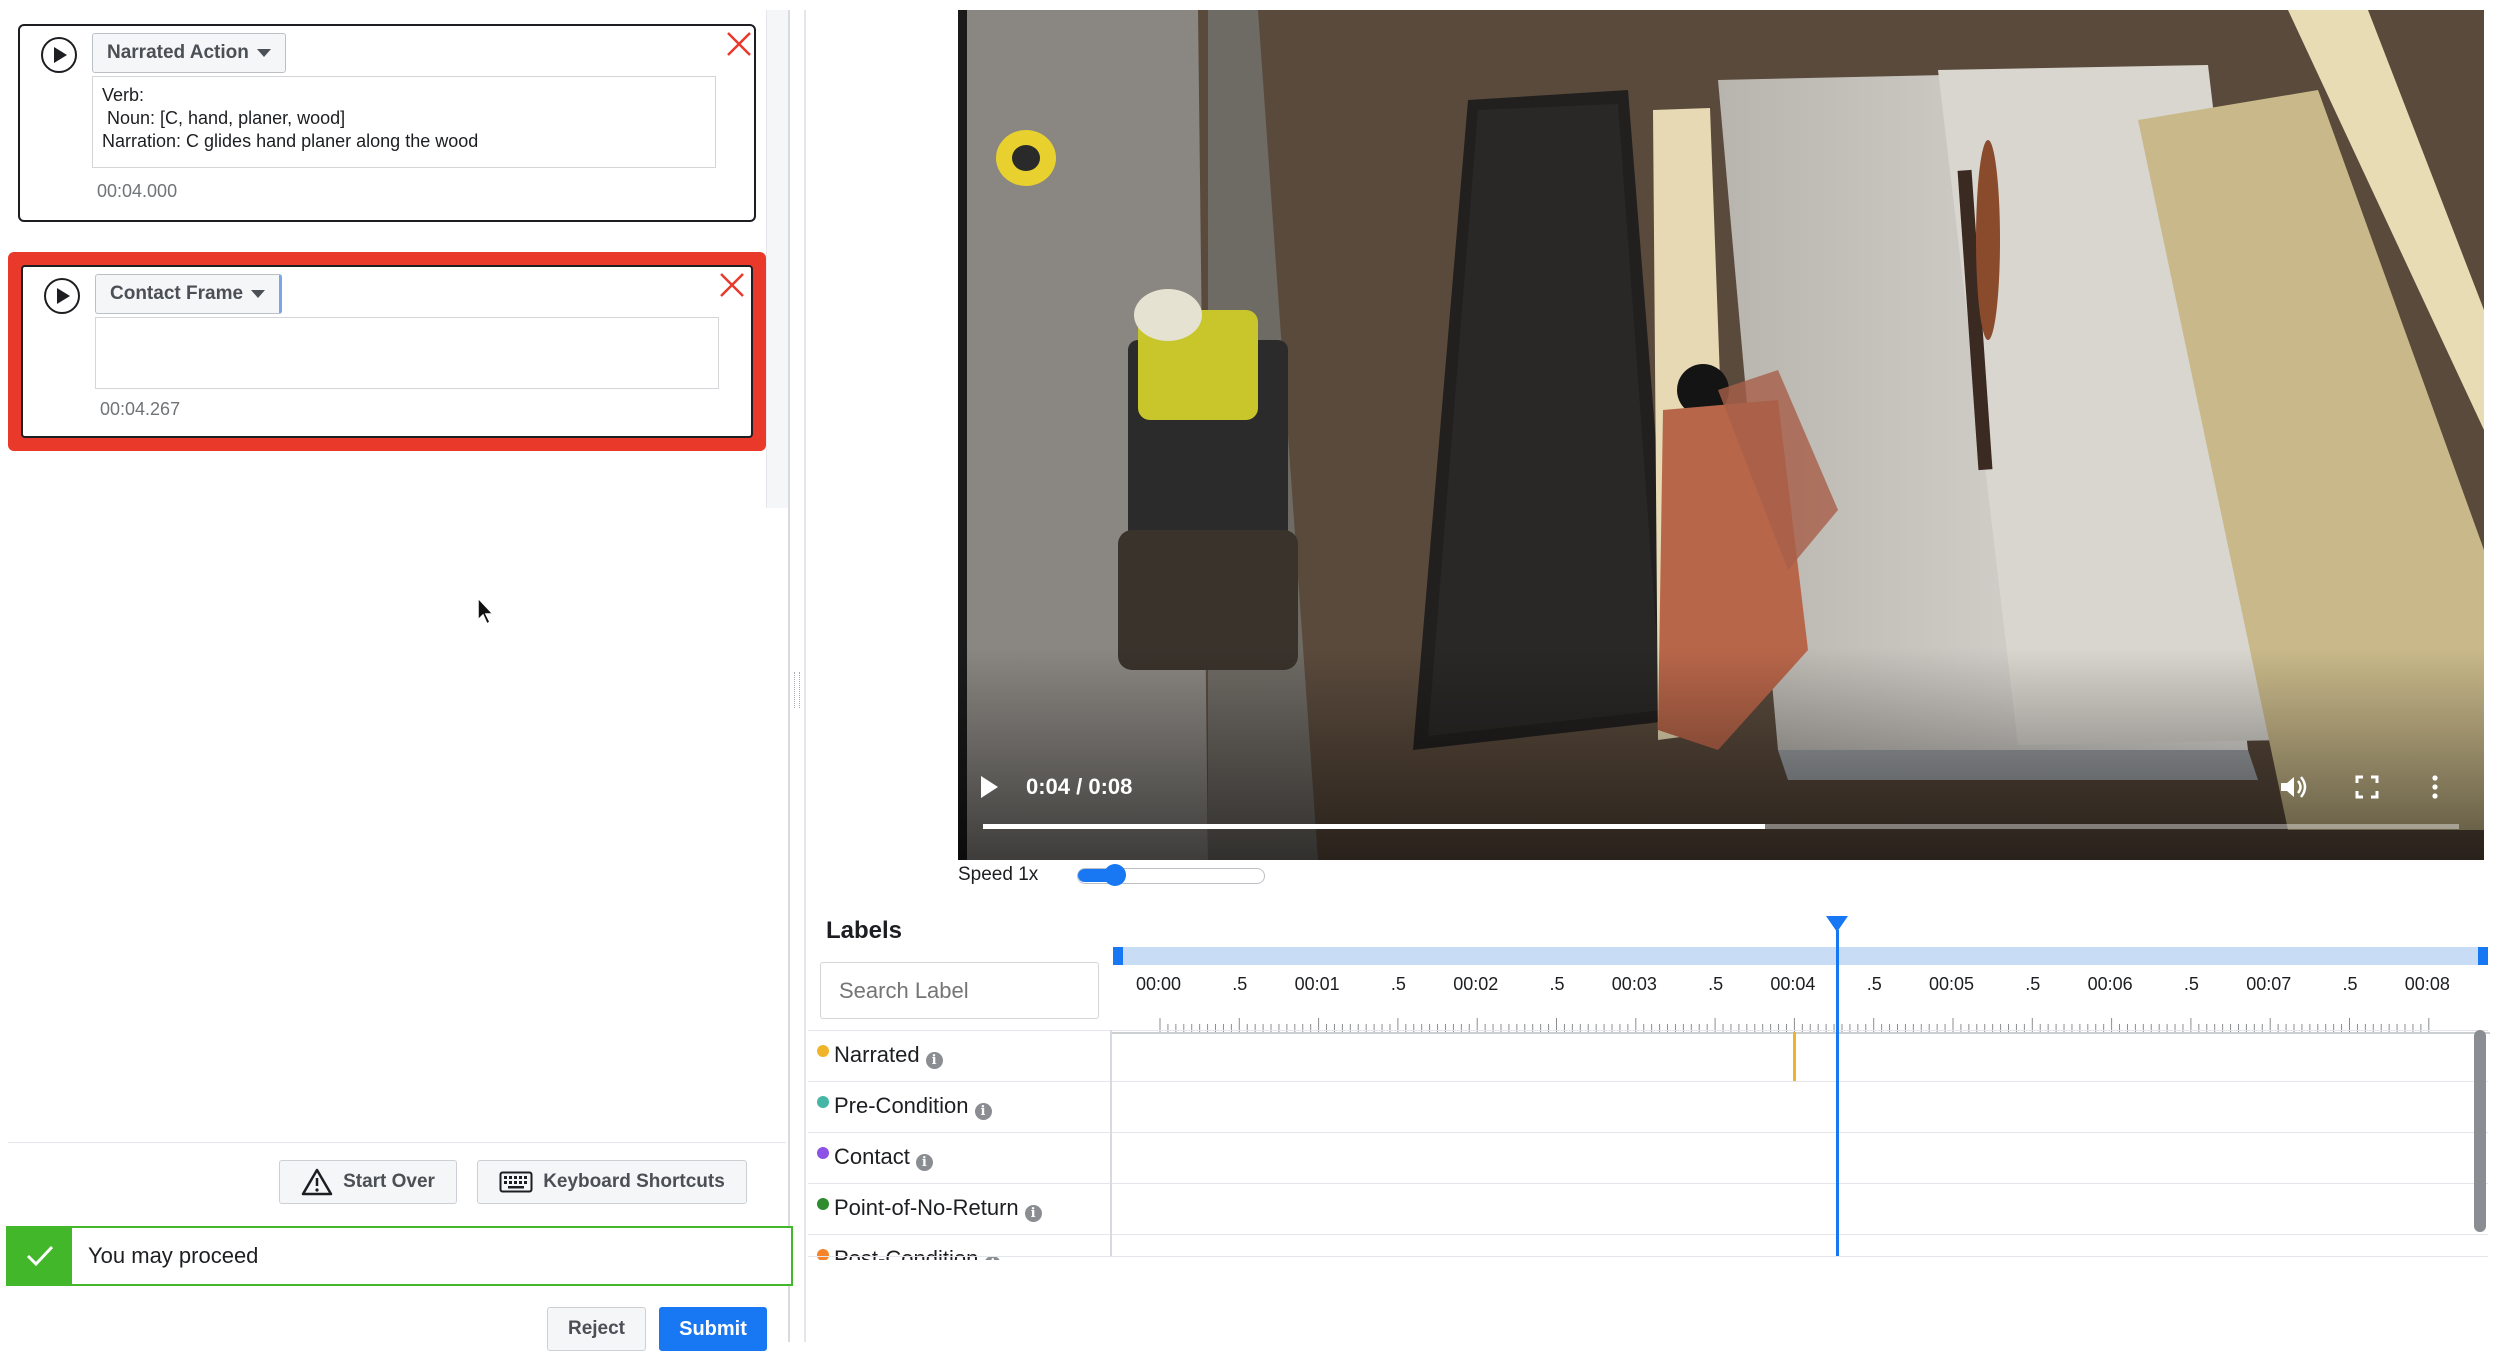 The height and width of the screenshot is (1351, 2500). Describe the element at coordinates (397, 1142) in the screenshot. I see `footer-separator` at that location.